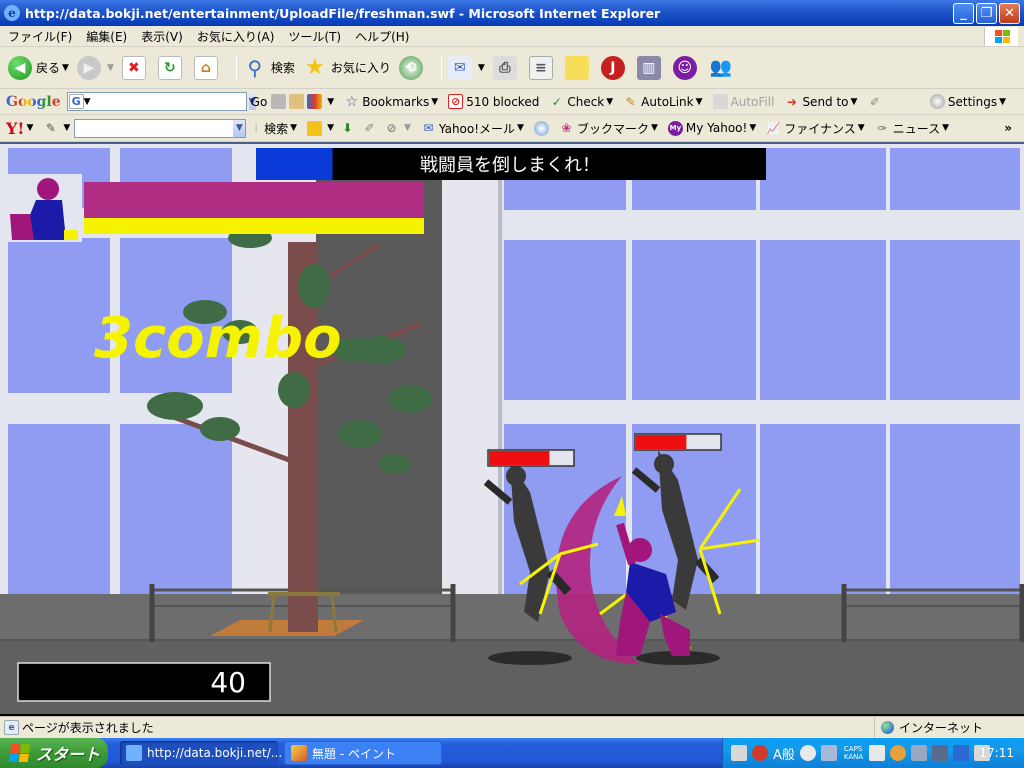 Image resolution: width=1024 pixels, height=768 pixels. What do you see at coordinates (254, 200) in the screenshot?
I see `player-health-bar` at bounding box center [254, 200].